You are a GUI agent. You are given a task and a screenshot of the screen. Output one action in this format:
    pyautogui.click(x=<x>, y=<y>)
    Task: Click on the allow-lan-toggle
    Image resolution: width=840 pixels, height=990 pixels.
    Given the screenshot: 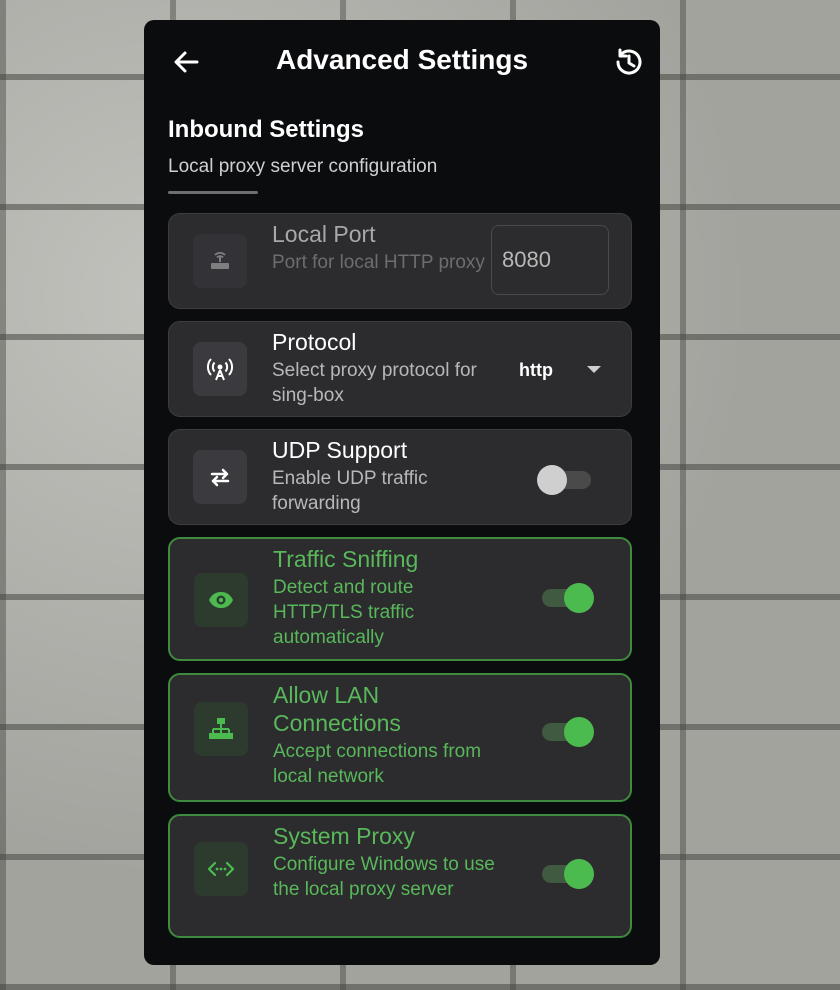 What is the action you would take?
    pyautogui.click(x=568, y=730)
    